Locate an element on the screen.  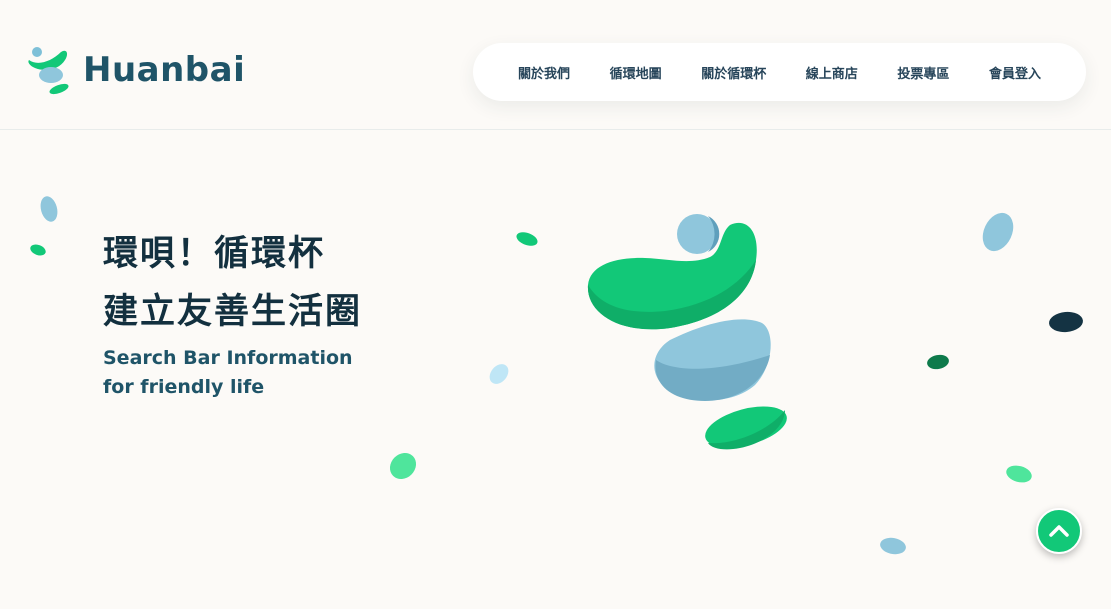
nav-item-login: 會員登入 is located at coordinates (1015, 72).